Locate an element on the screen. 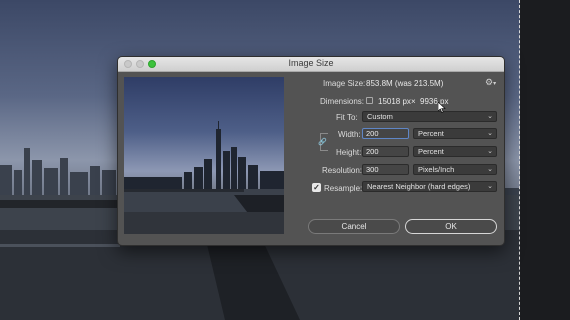 The height and width of the screenshot is (320, 570). resolution-label: Resolution: is located at coordinates (342, 170).